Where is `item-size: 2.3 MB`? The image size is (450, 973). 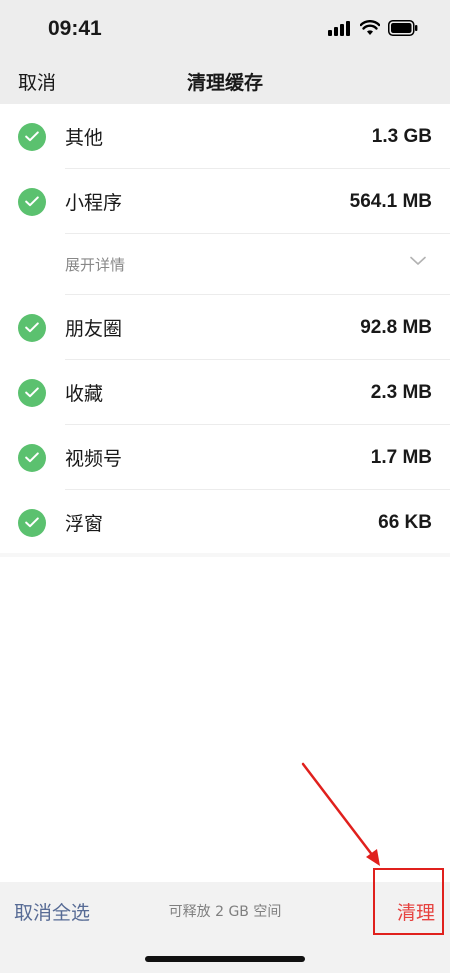
item-size: 2.3 MB is located at coordinates (401, 392).